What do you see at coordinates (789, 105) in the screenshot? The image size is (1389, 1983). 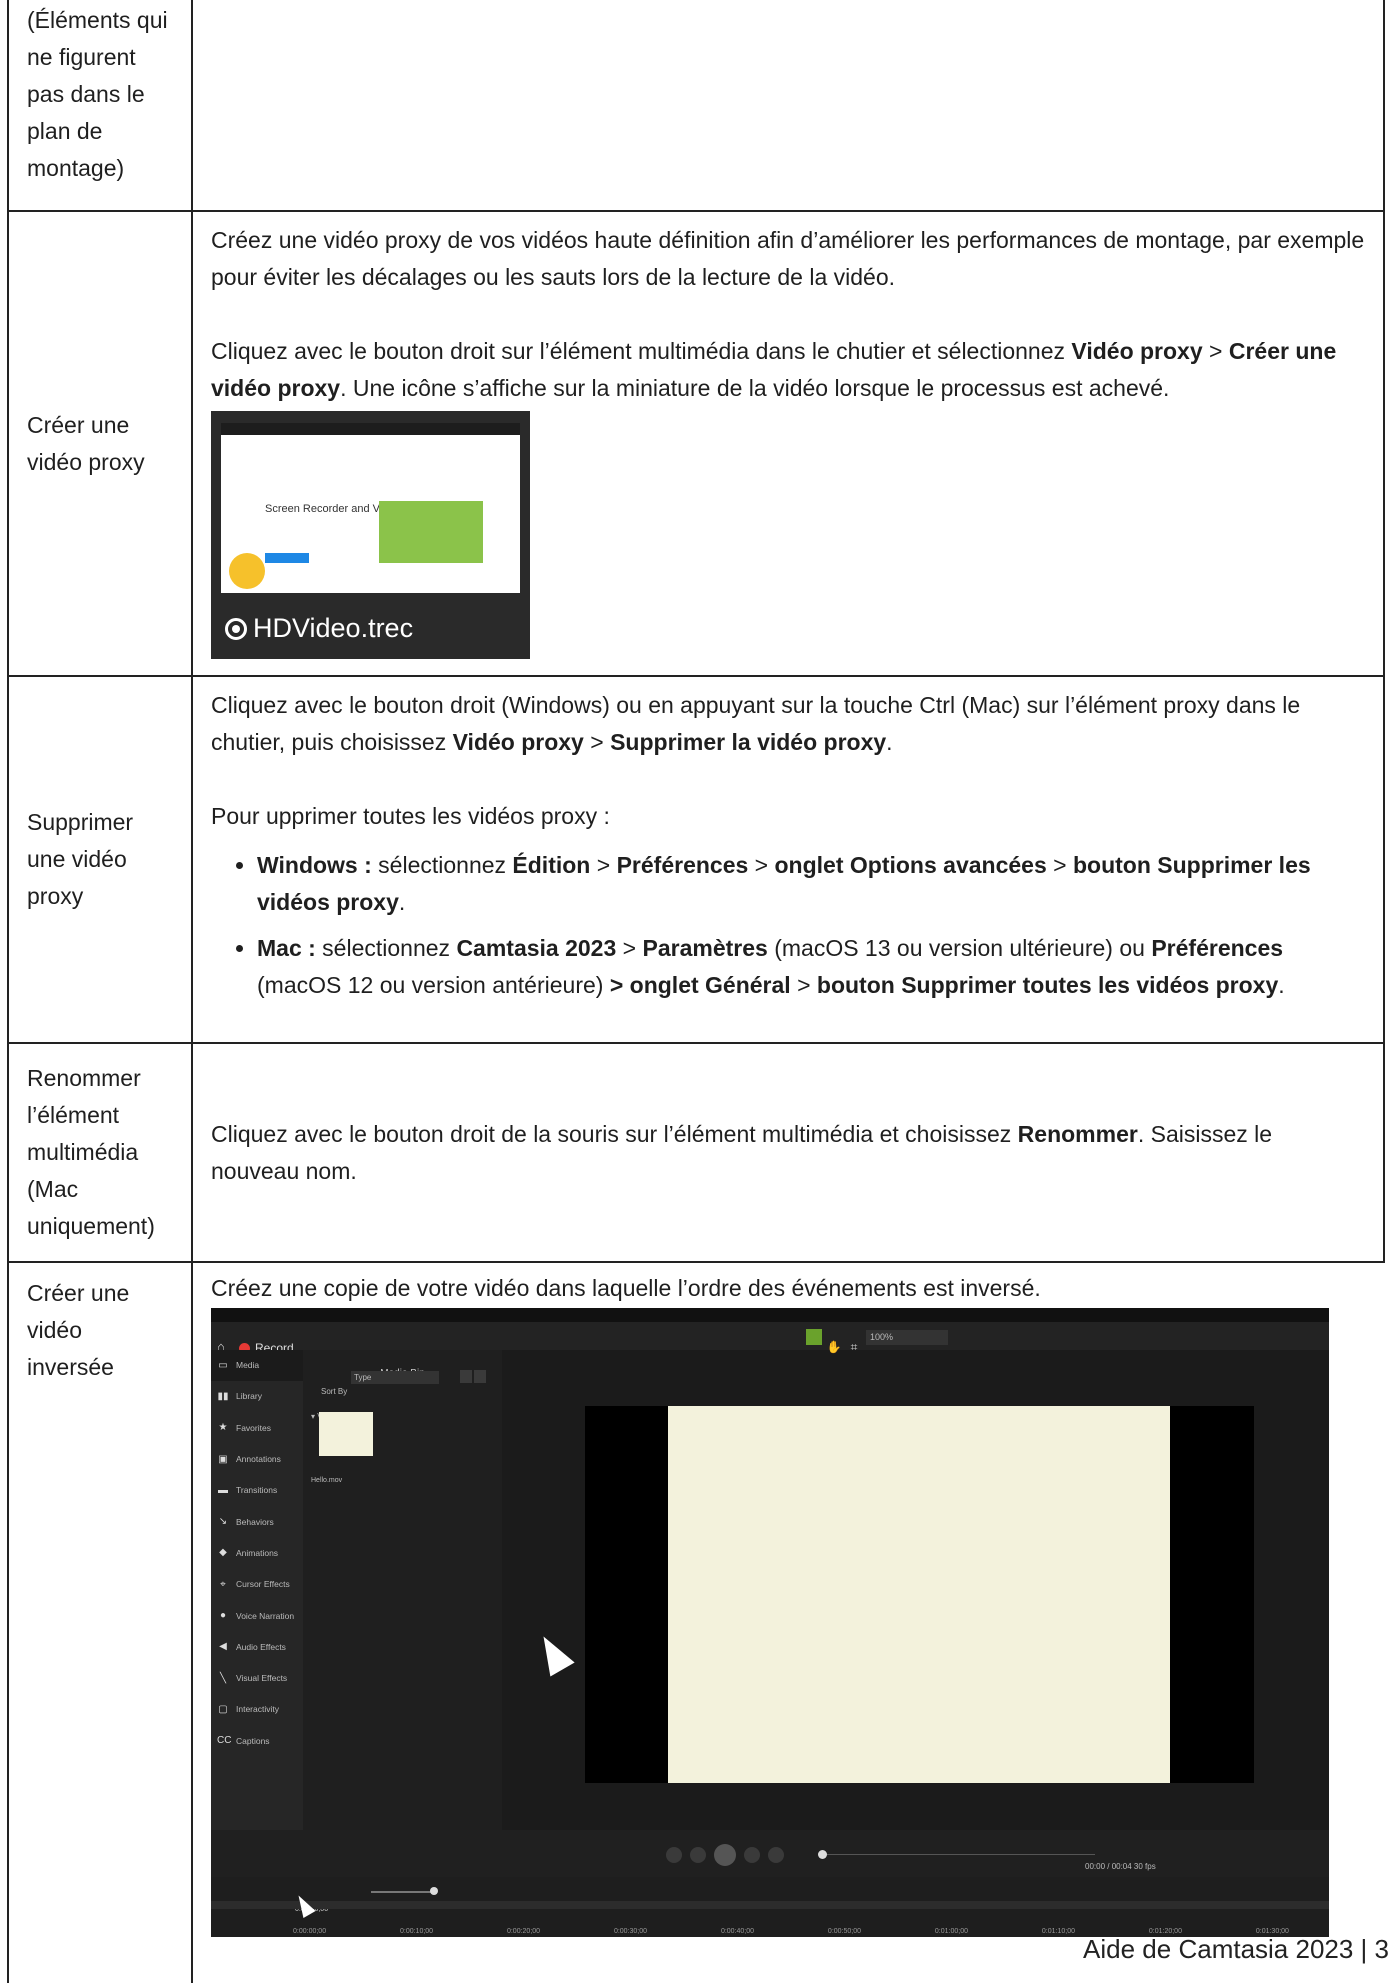 I see `row-content` at bounding box center [789, 105].